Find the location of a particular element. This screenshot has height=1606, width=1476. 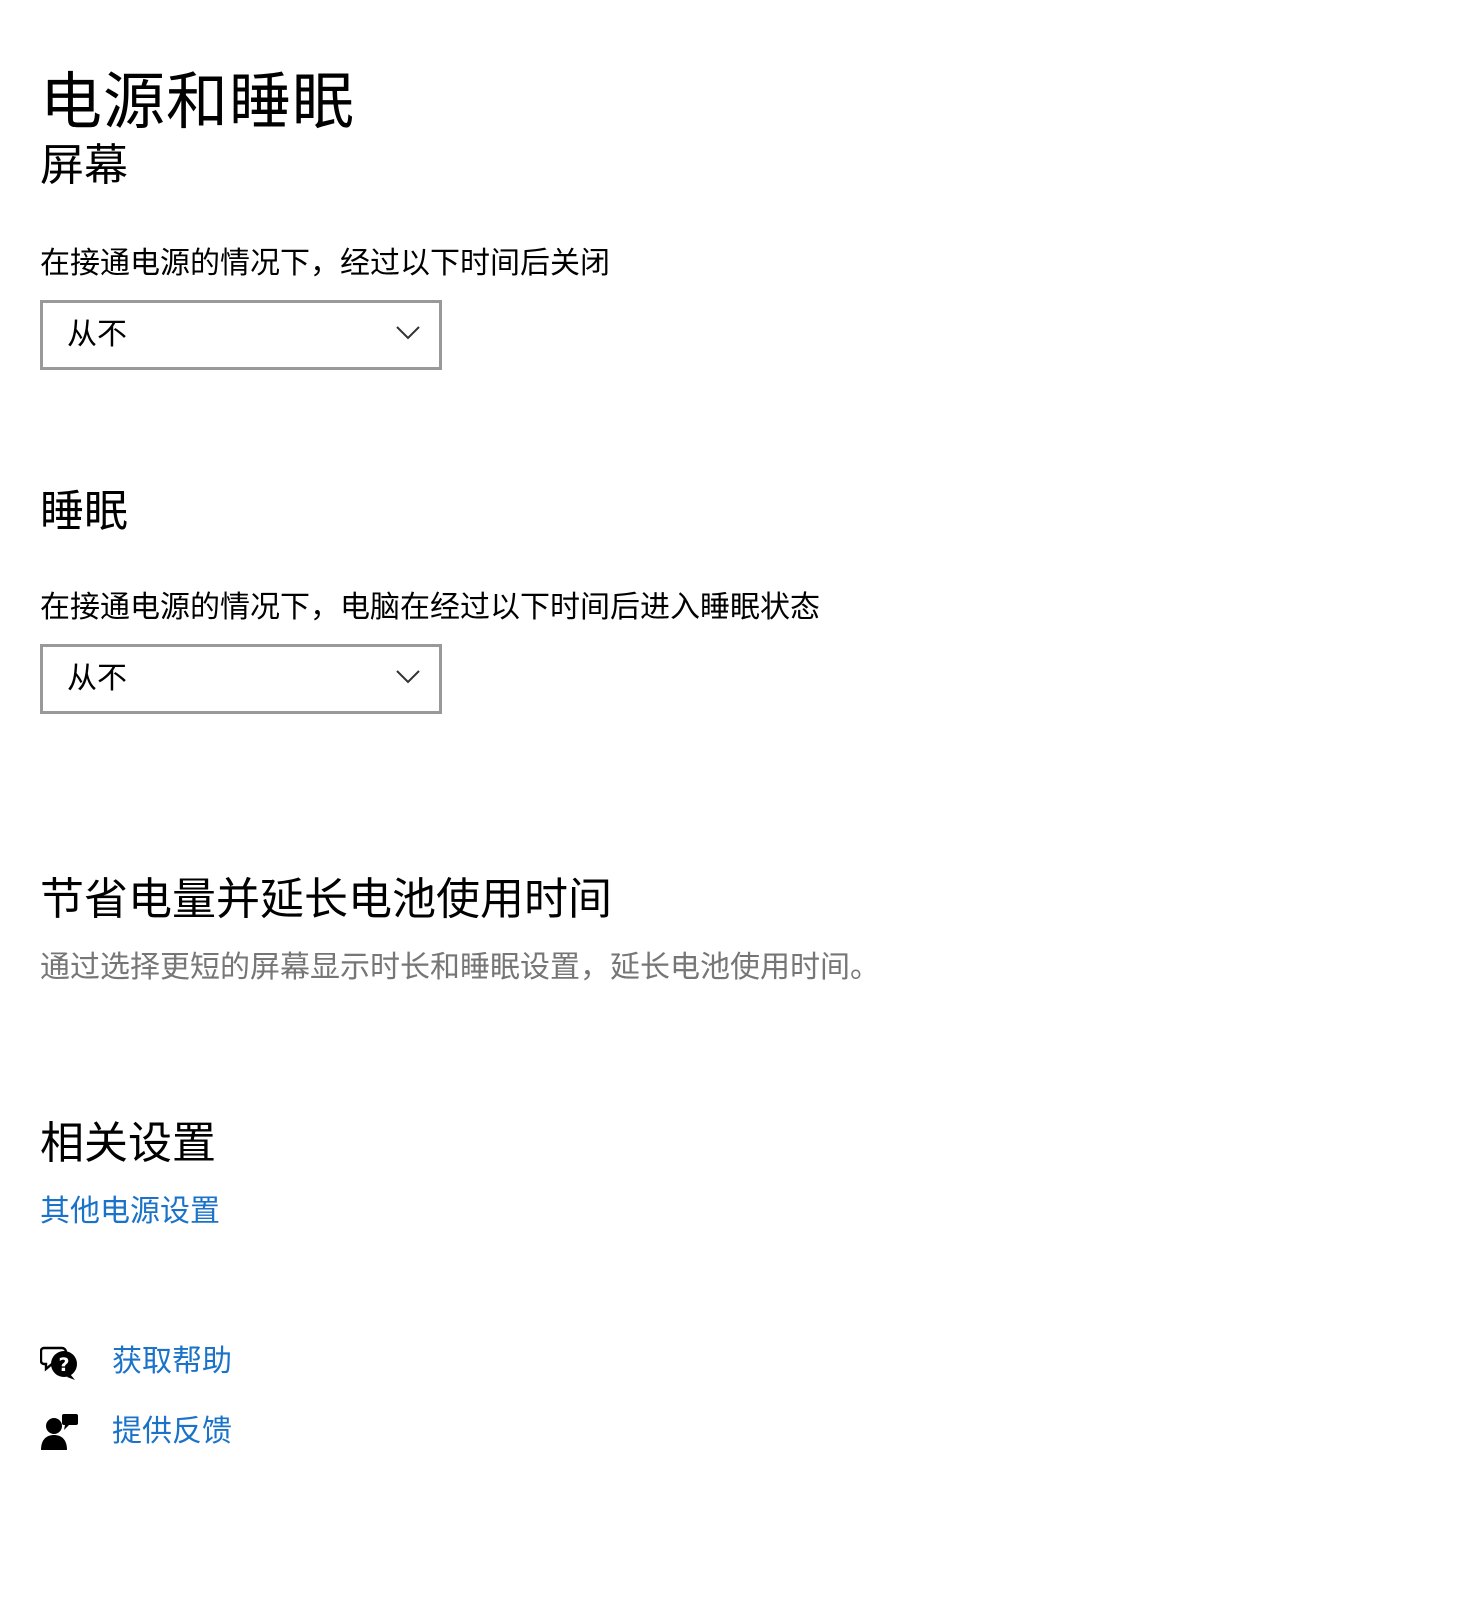

battery-description: 通过选择更短的屏幕显示时长和睡眠设置，延长电池使用时间。 is located at coordinates (460, 967).